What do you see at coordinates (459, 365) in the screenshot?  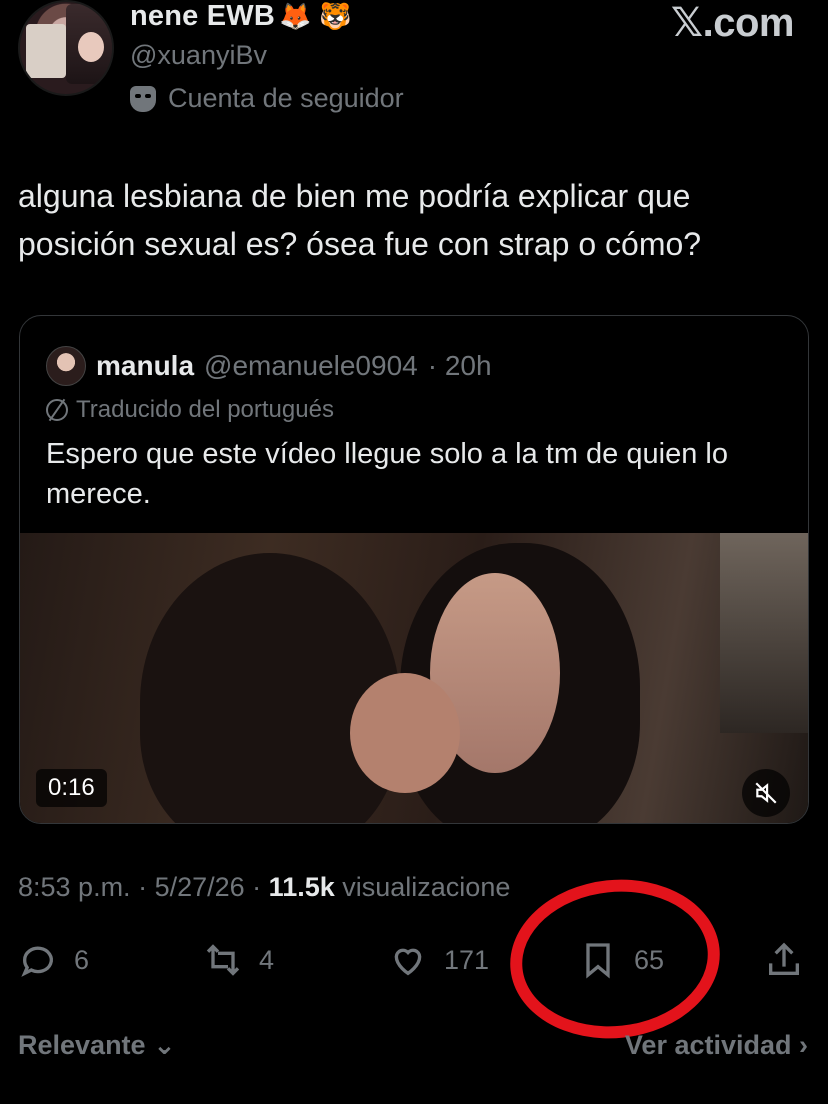 I see `quote-time: · 20h` at bounding box center [459, 365].